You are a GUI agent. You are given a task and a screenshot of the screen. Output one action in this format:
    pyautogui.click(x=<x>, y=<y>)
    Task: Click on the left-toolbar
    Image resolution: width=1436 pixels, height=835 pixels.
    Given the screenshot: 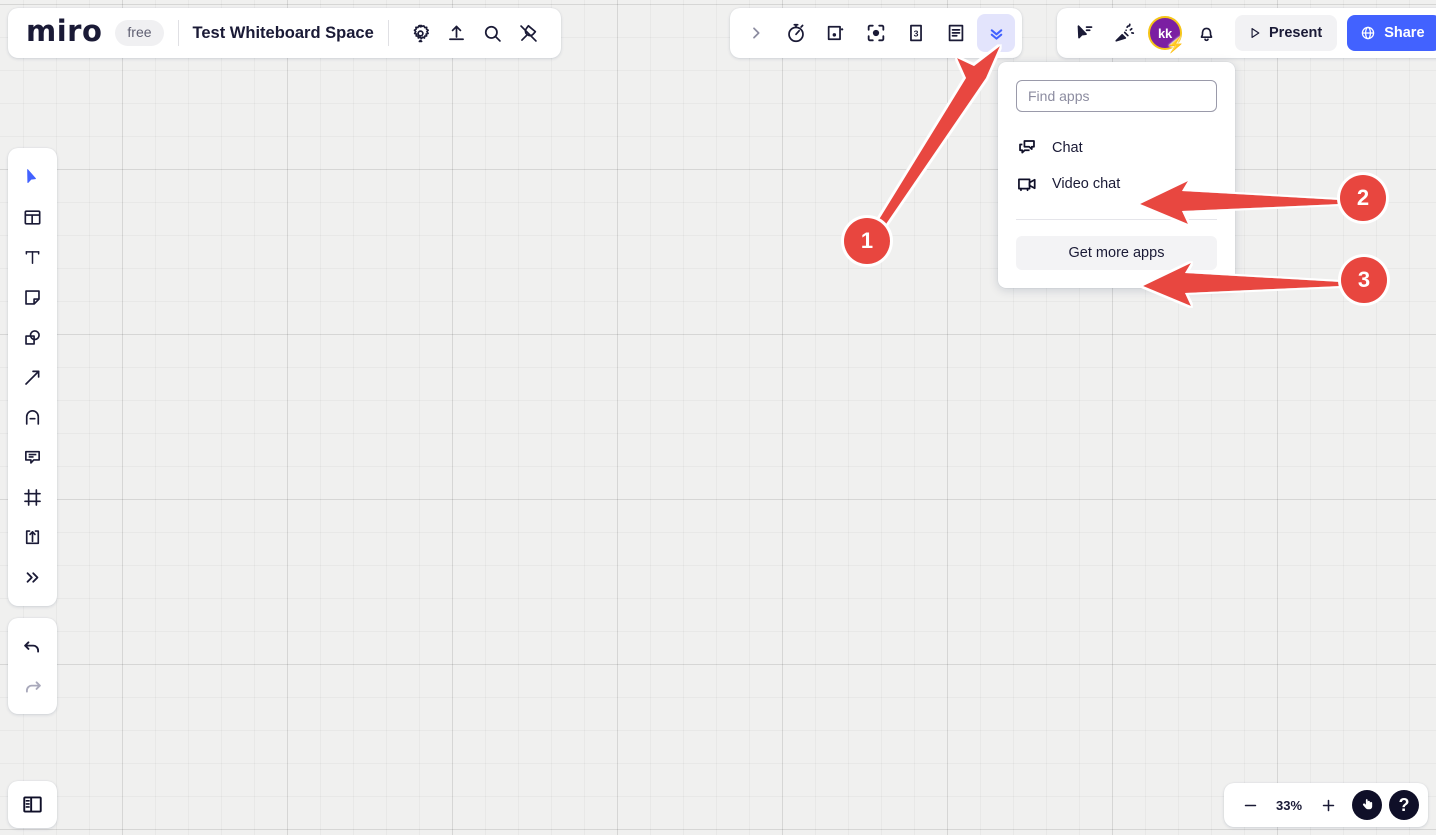 What is the action you would take?
    pyautogui.click(x=32, y=377)
    